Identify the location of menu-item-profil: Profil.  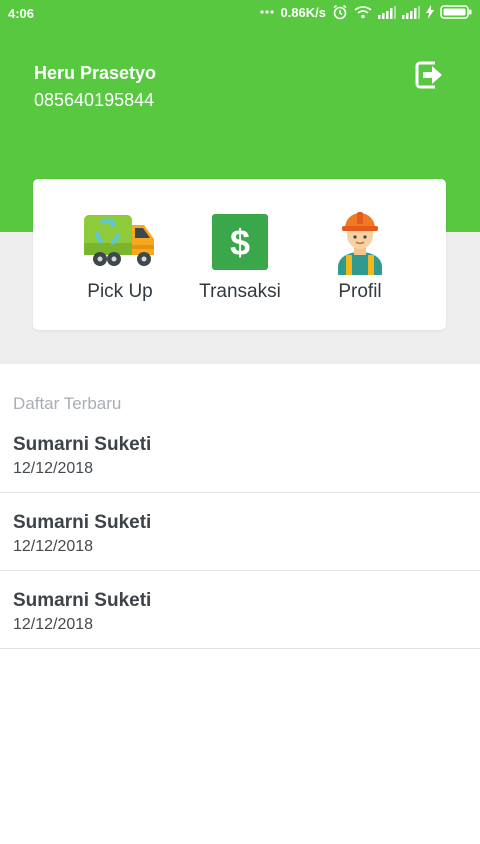
(360, 259).